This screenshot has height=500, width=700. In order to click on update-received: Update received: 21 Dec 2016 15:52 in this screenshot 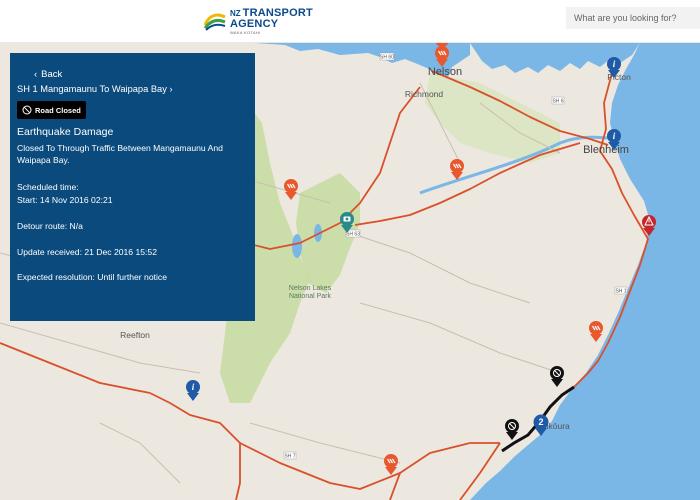, I will do `click(87, 251)`.